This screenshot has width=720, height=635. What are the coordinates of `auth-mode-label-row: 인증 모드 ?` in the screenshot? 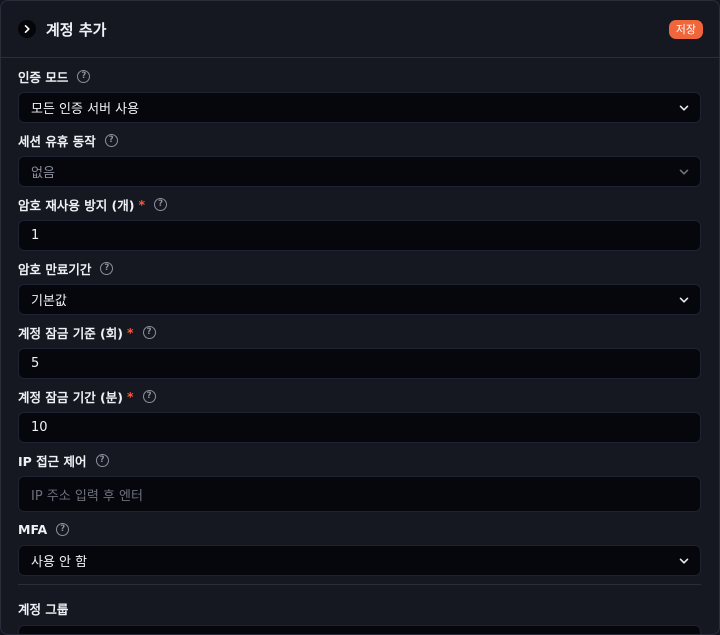 It's located at (359, 76).